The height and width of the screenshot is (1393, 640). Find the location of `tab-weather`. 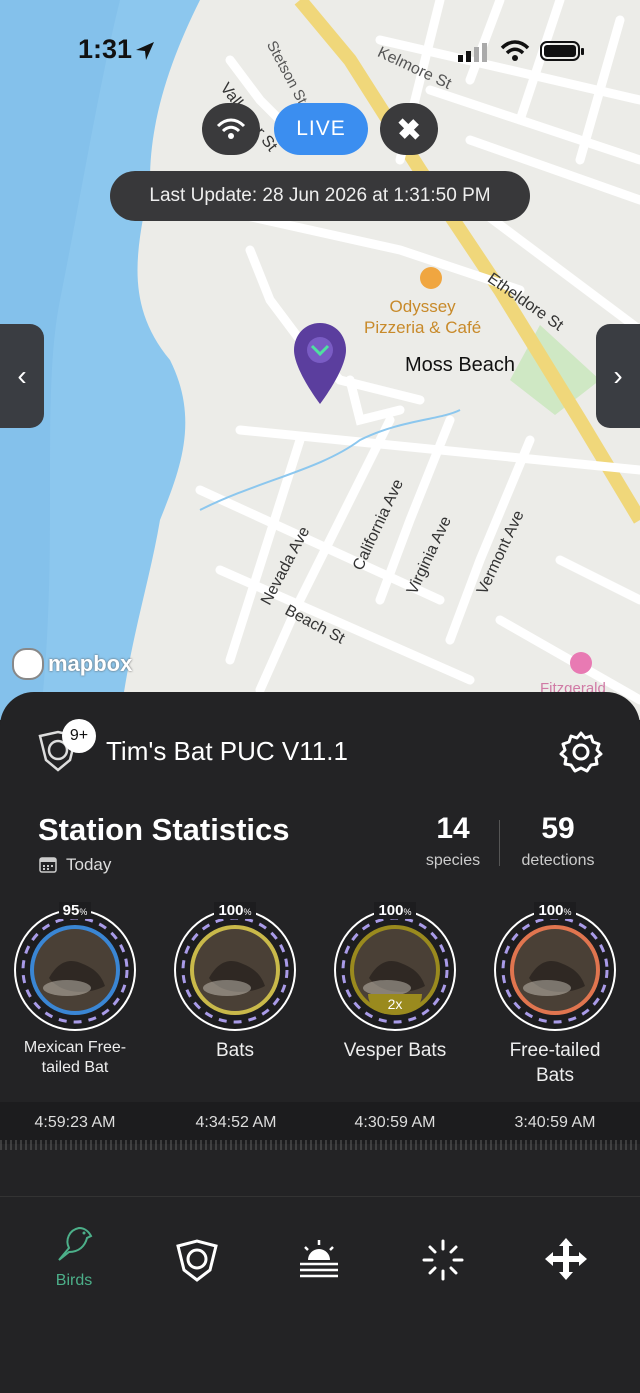

tab-weather is located at coordinates (319, 1283).